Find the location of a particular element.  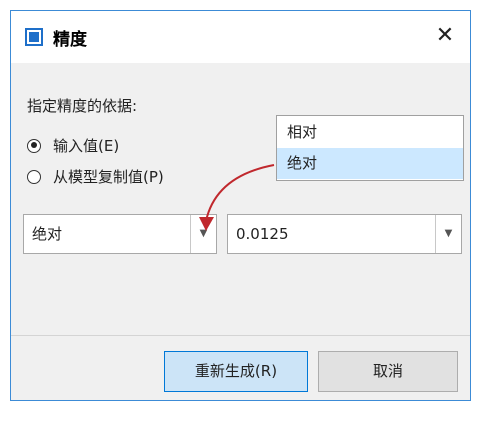

regenerate-button: 重新生成(R) is located at coordinates (236, 371).